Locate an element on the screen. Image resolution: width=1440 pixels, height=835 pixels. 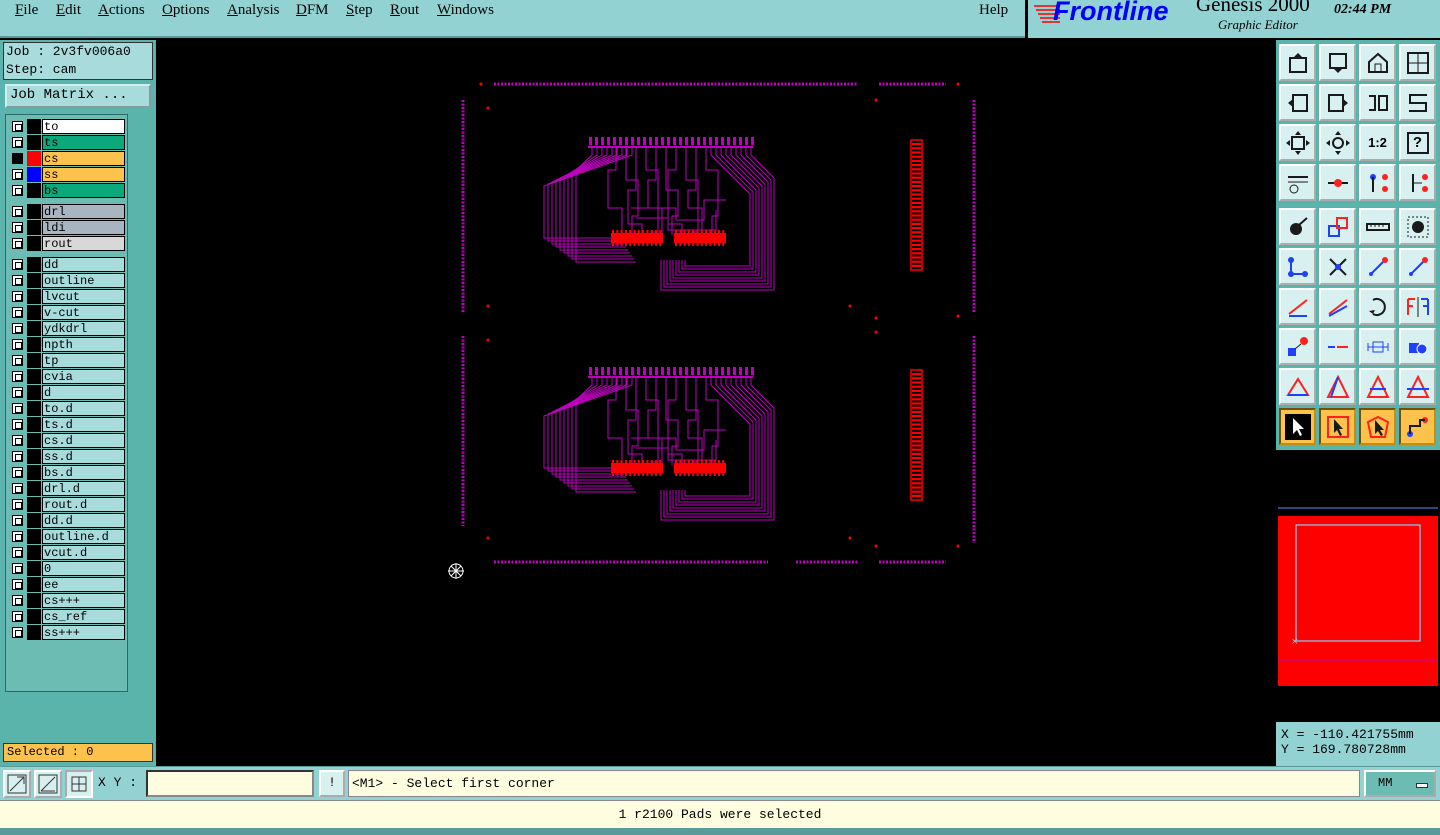
menu-edit: Edit is located at coordinates (68, 10).